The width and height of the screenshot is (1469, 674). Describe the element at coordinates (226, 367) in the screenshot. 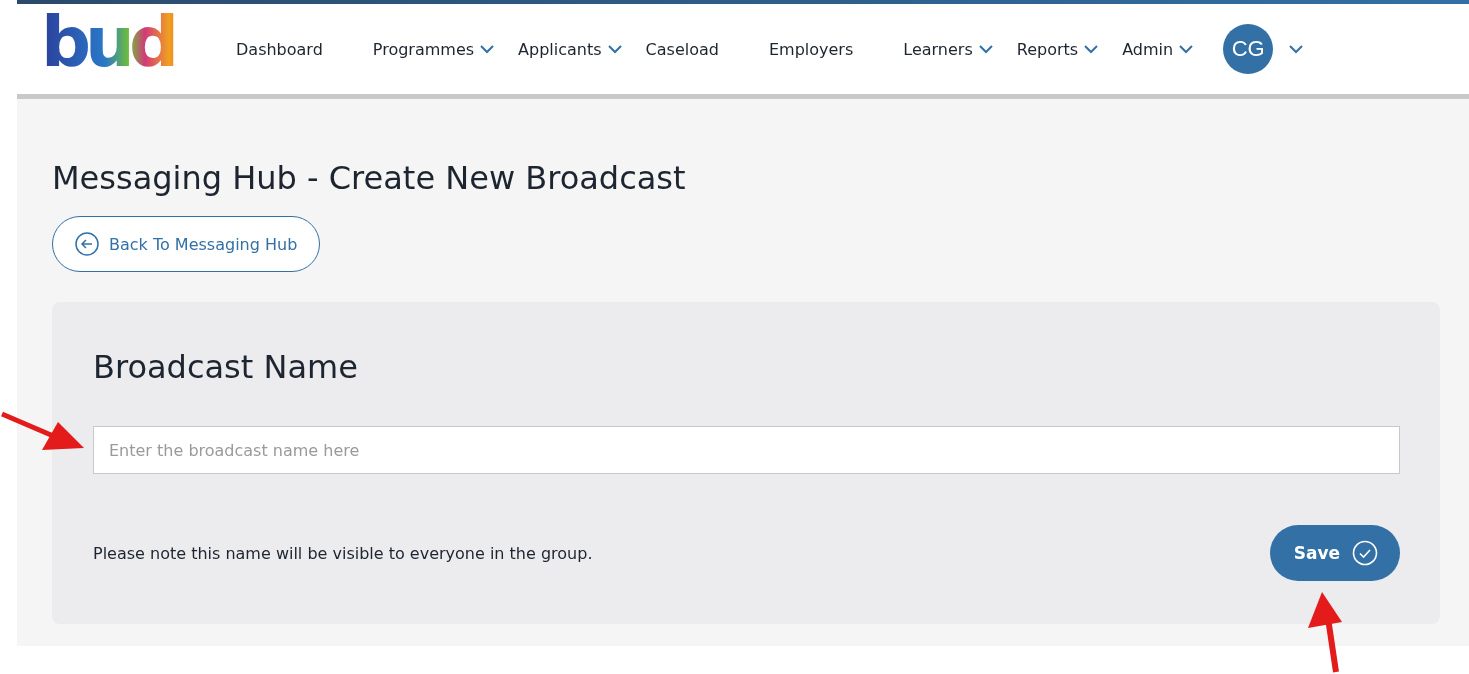

I see `section-heading: Broadcast Name` at that location.